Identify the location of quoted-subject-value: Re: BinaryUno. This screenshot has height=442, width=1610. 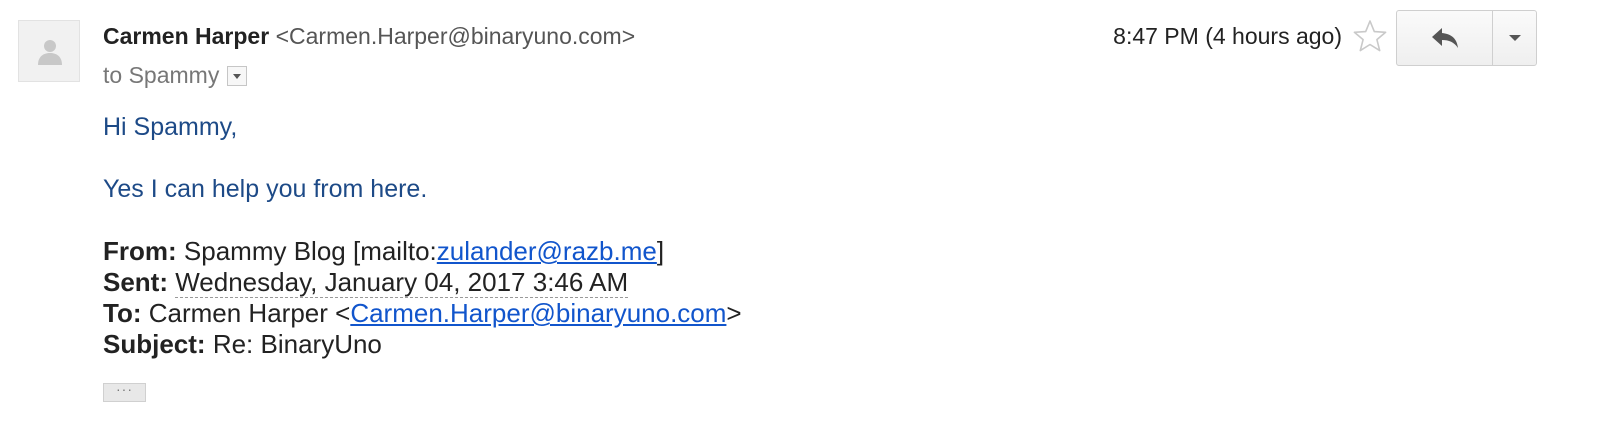
(297, 344).